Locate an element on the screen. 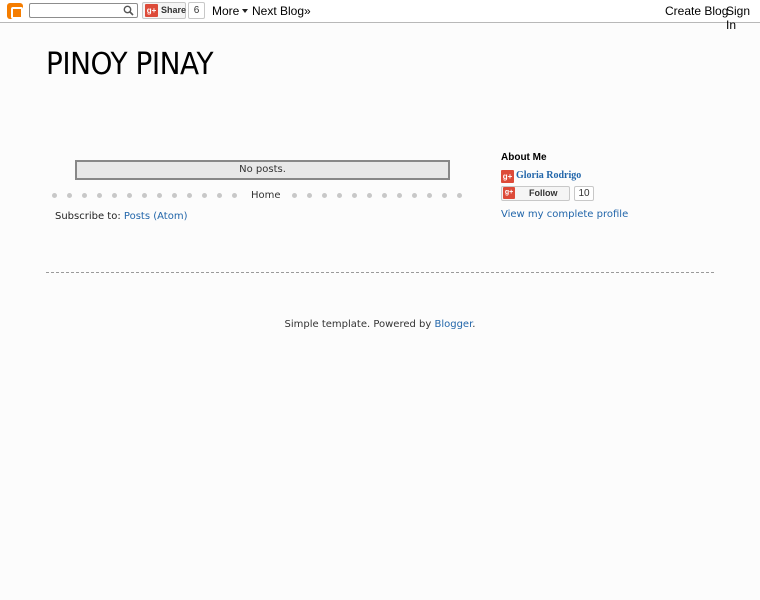 Image resolution: width=760 pixels, height=600 pixels. google-plus-profile-icon: g+ is located at coordinates (507, 176).